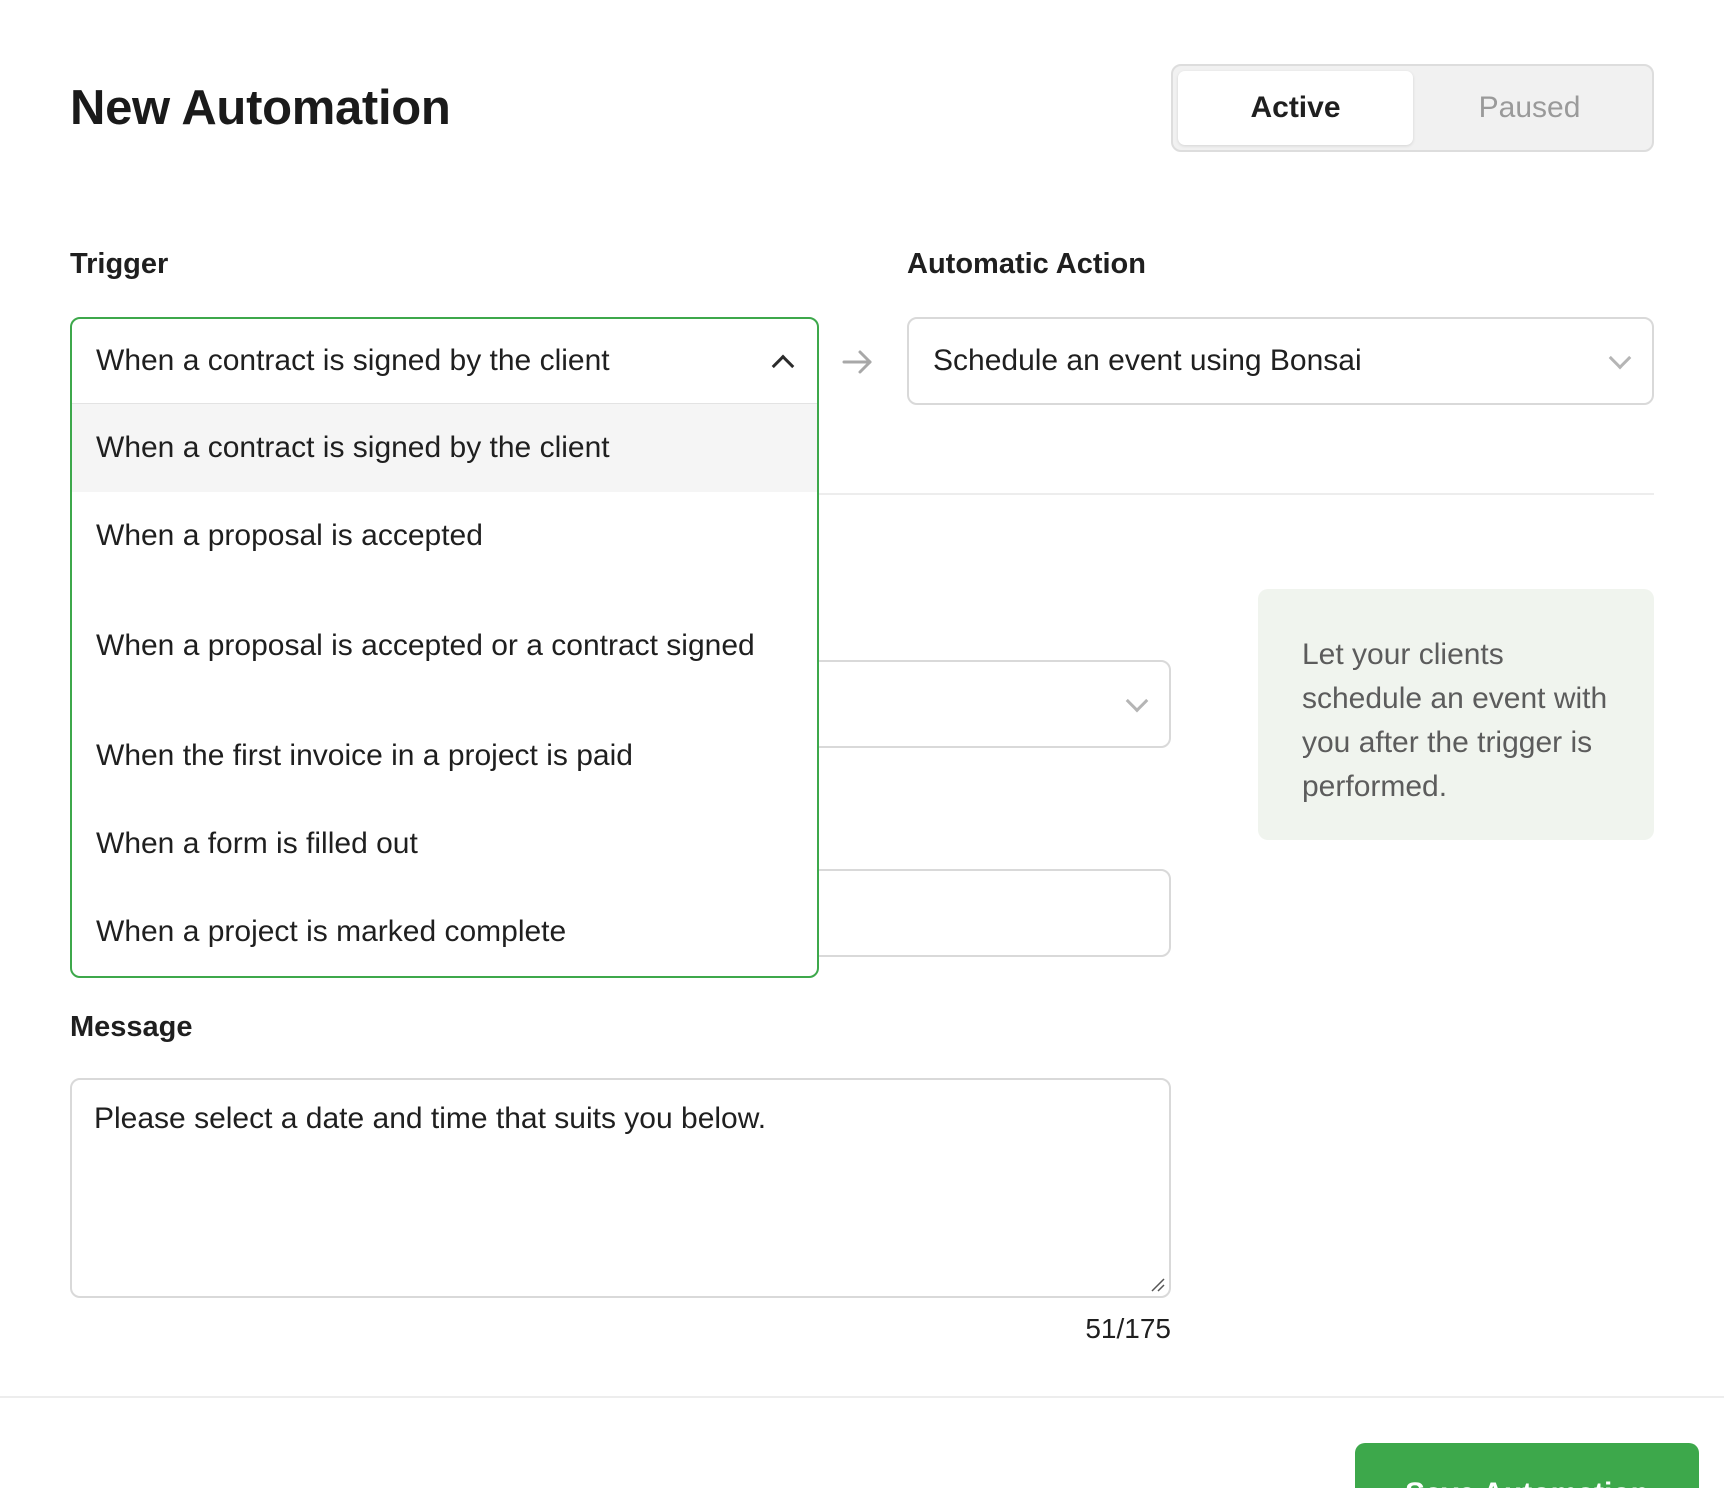 This screenshot has width=1724, height=1488. I want to click on toggle-active-button: Active, so click(1295, 108).